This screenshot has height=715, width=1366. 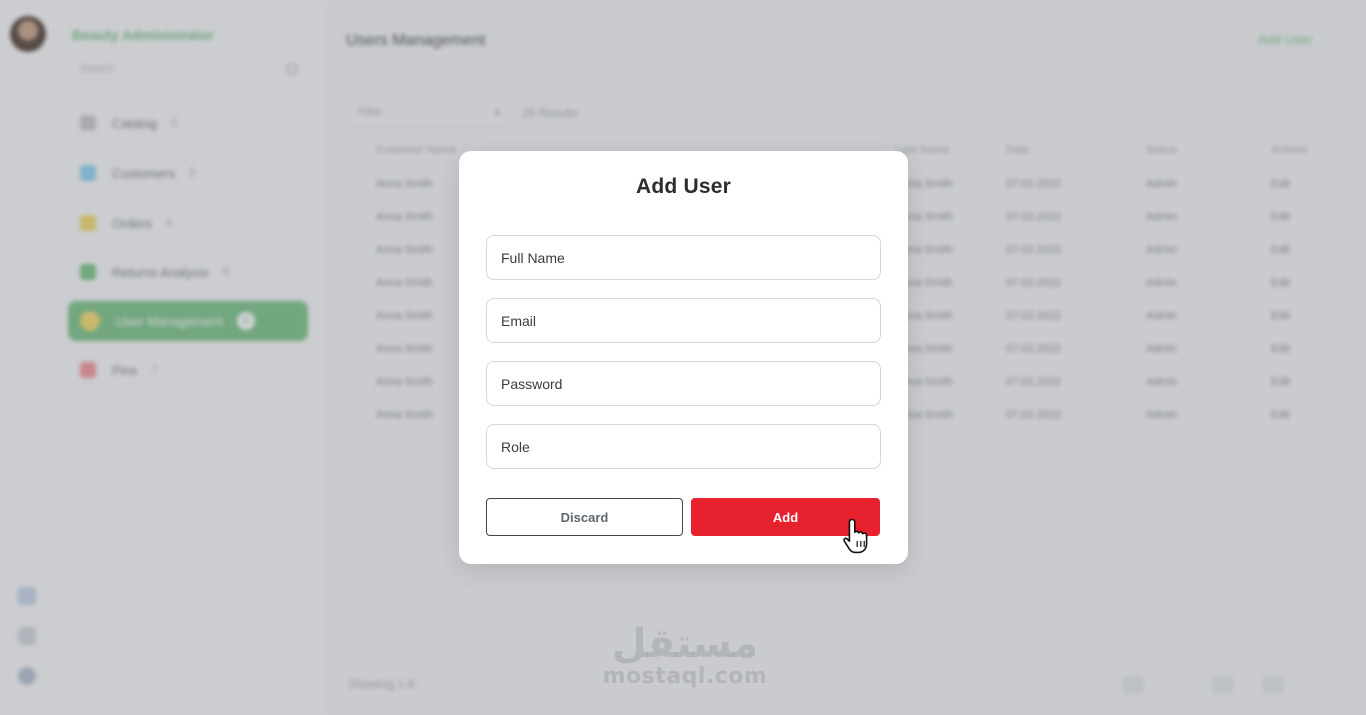 I want to click on watermark-arabic: مستقل, so click(x=685, y=644).